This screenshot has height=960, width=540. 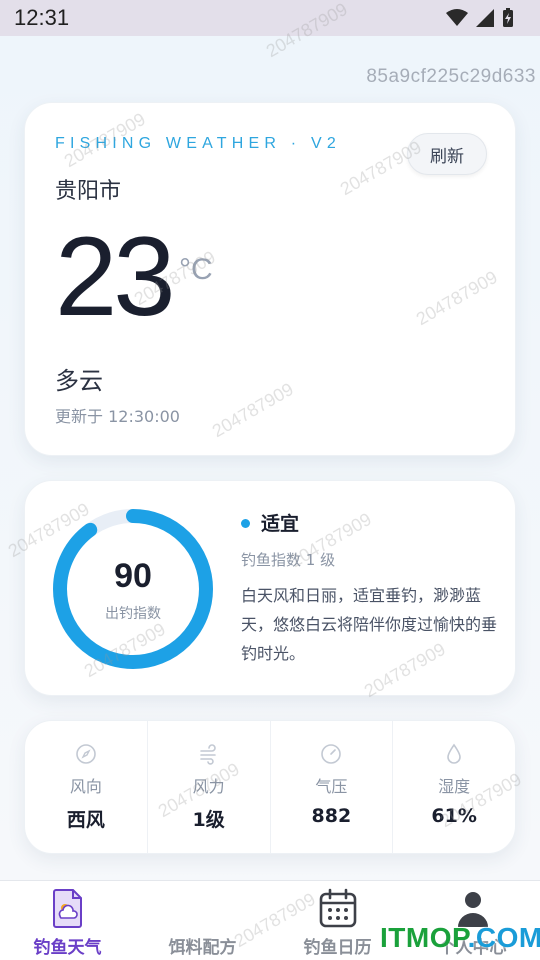 I want to click on updated-time: 更新于 12:30:00, so click(x=117, y=416).